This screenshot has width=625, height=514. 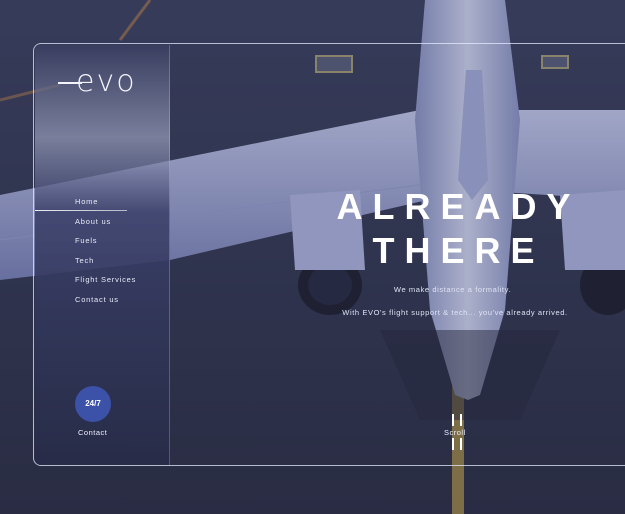 I want to click on nav-item-fuels: Fuels, so click(x=105, y=243).